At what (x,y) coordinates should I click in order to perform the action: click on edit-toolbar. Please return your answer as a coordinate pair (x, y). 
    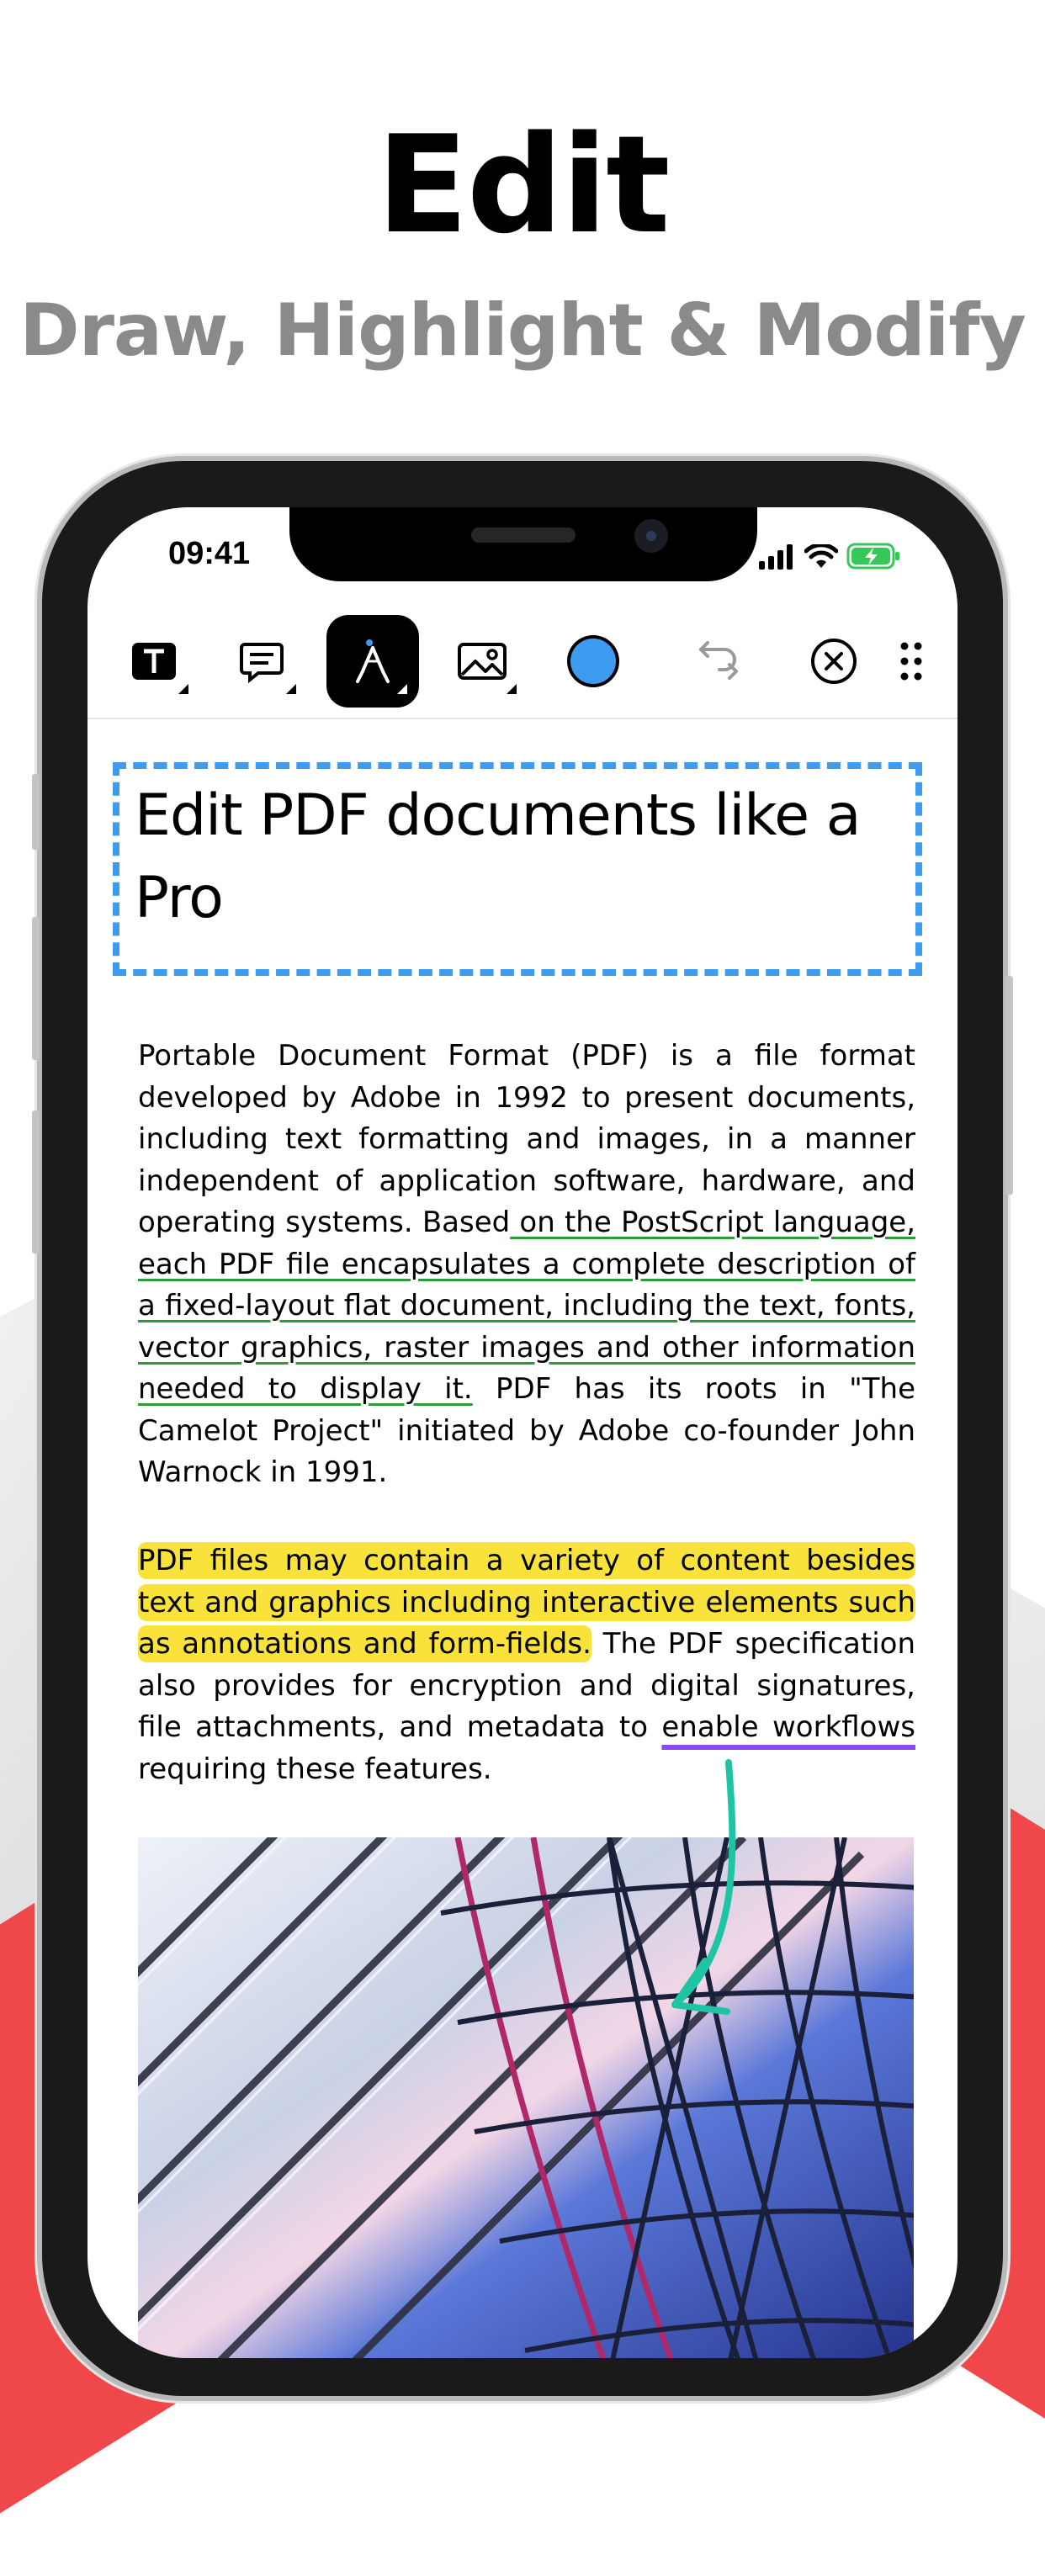
    Looking at the image, I should click on (522, 666).